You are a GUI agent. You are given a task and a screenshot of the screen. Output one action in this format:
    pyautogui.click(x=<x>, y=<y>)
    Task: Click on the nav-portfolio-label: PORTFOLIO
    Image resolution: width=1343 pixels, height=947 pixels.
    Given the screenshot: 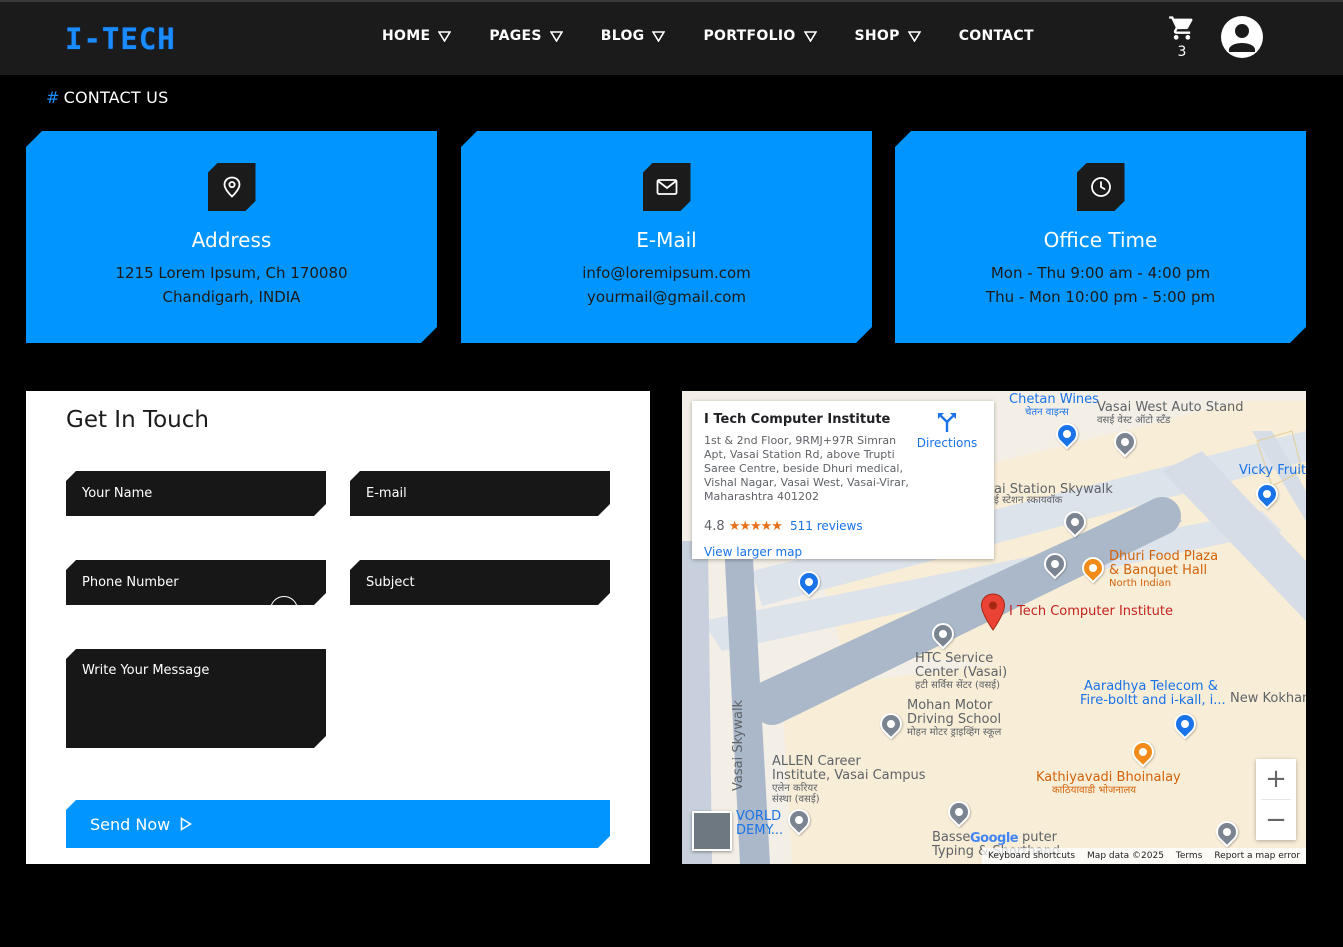 What is the action you would take?
    pyautogui.click(x=749, y=36)
    